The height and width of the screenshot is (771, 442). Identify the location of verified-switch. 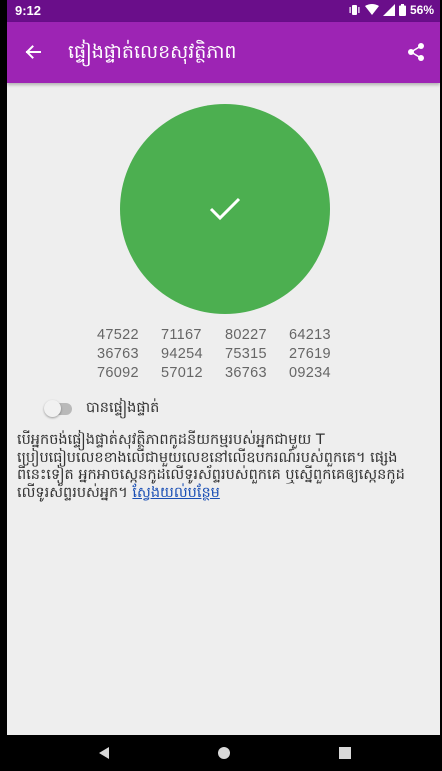
(59, 408).